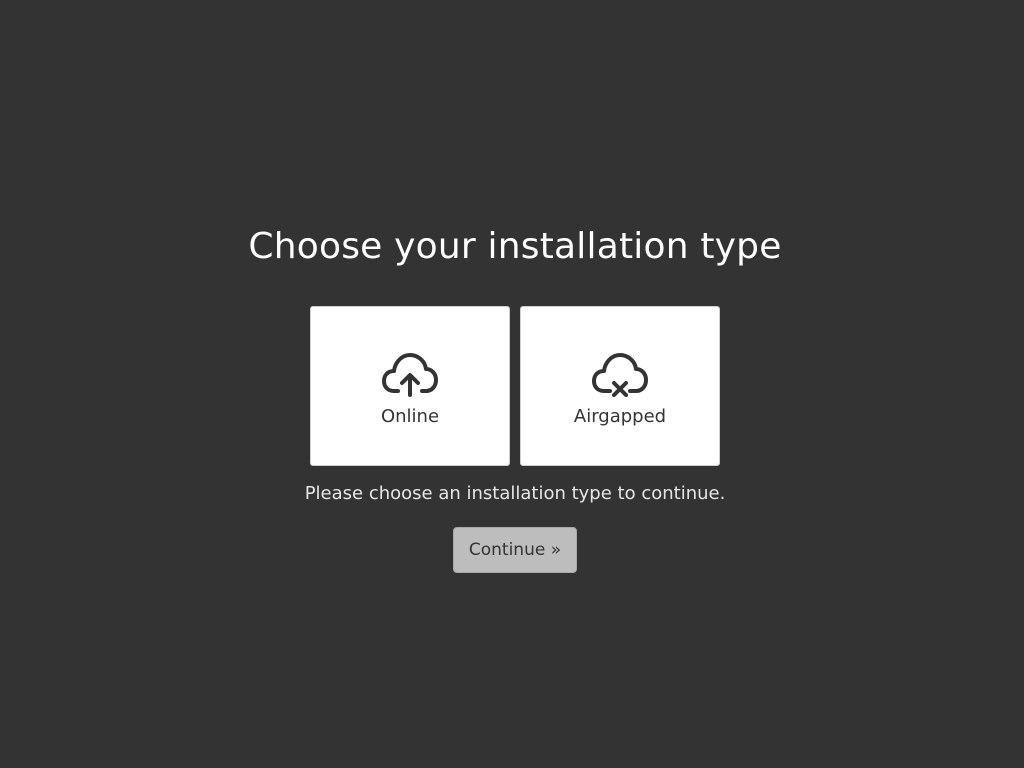 The height and width of the screenshot is (768, 1024). What do you see at coordinates (515, 550) in the screenshot?
I see `continue-button: Continue »` at bounding box center [515, 550].